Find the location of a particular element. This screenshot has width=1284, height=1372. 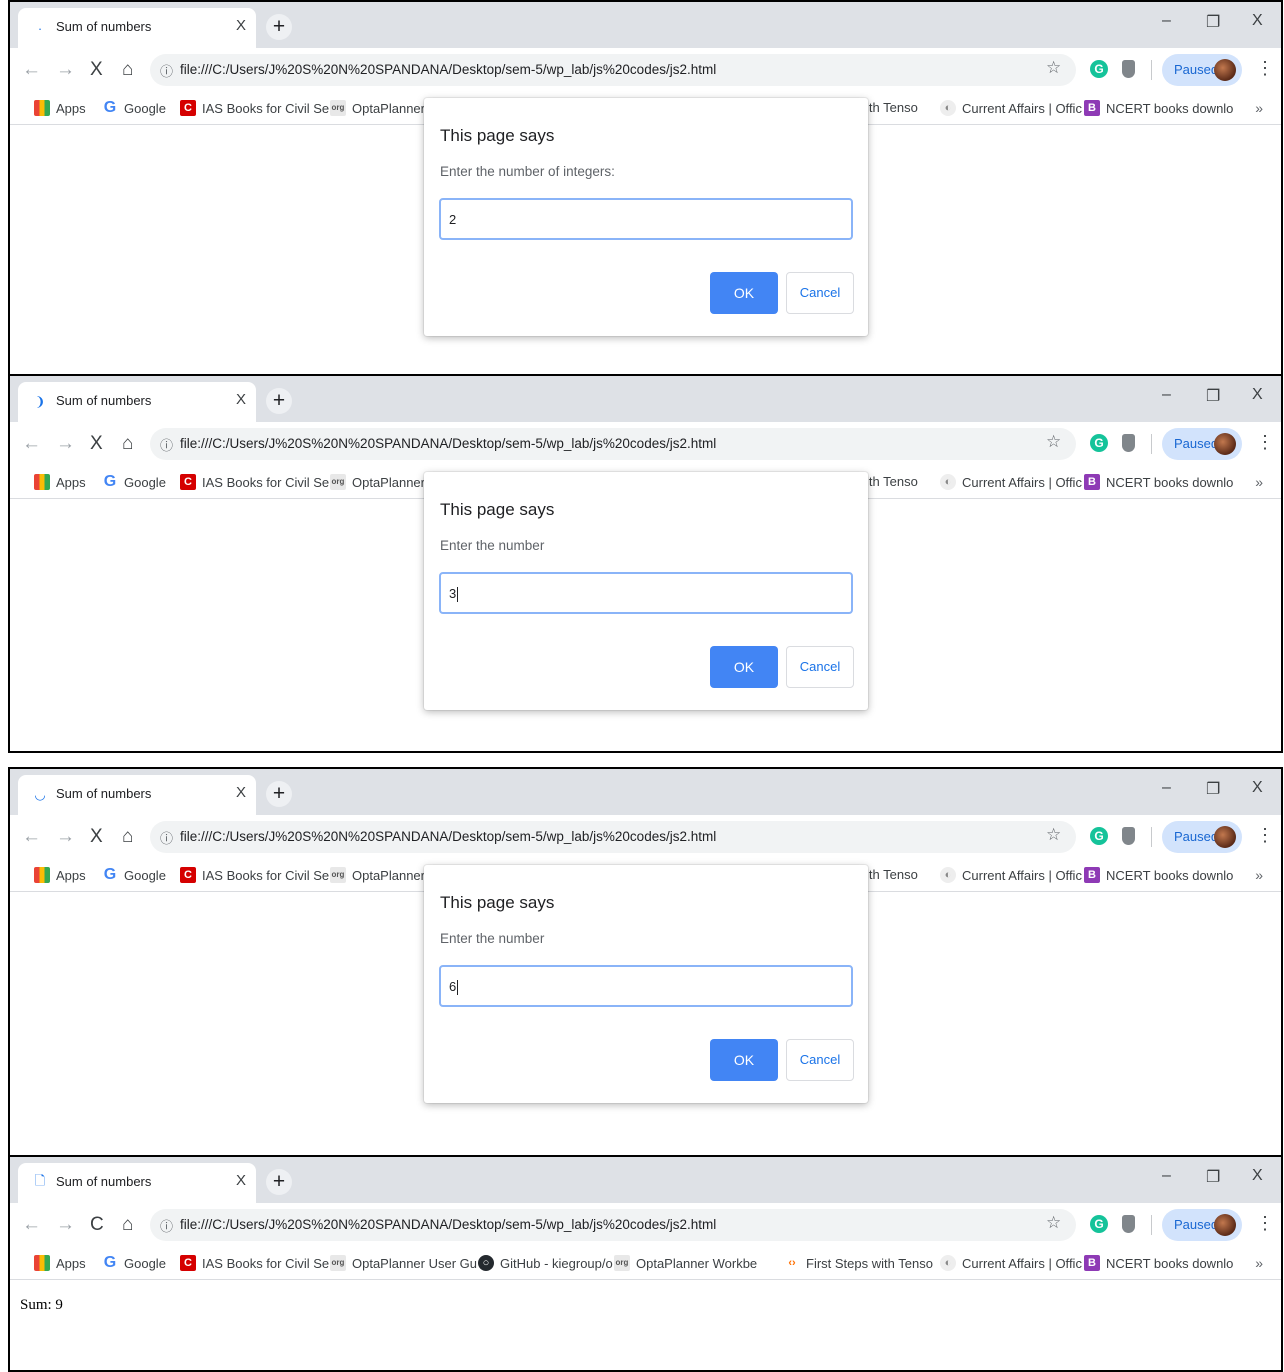

reload-icon: C is located at coordinates (97, 1225).